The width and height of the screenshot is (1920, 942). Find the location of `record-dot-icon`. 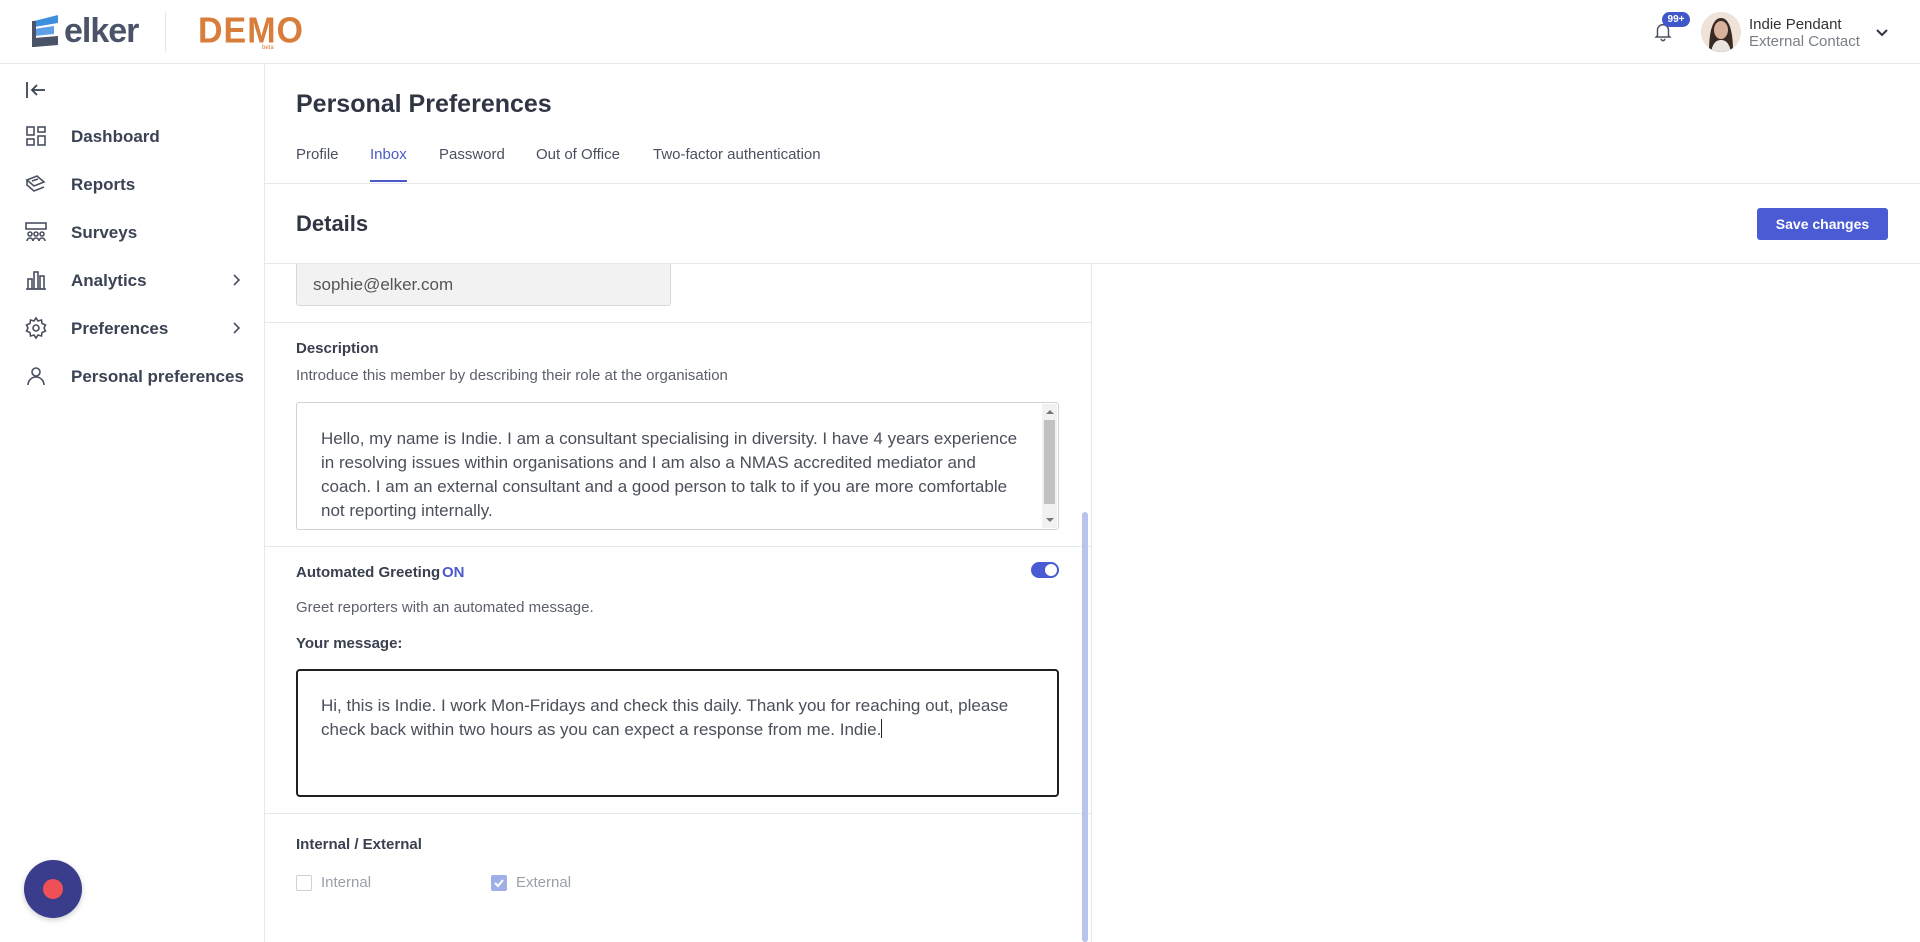

record-dot-icon is located at coordinates (53, 889).